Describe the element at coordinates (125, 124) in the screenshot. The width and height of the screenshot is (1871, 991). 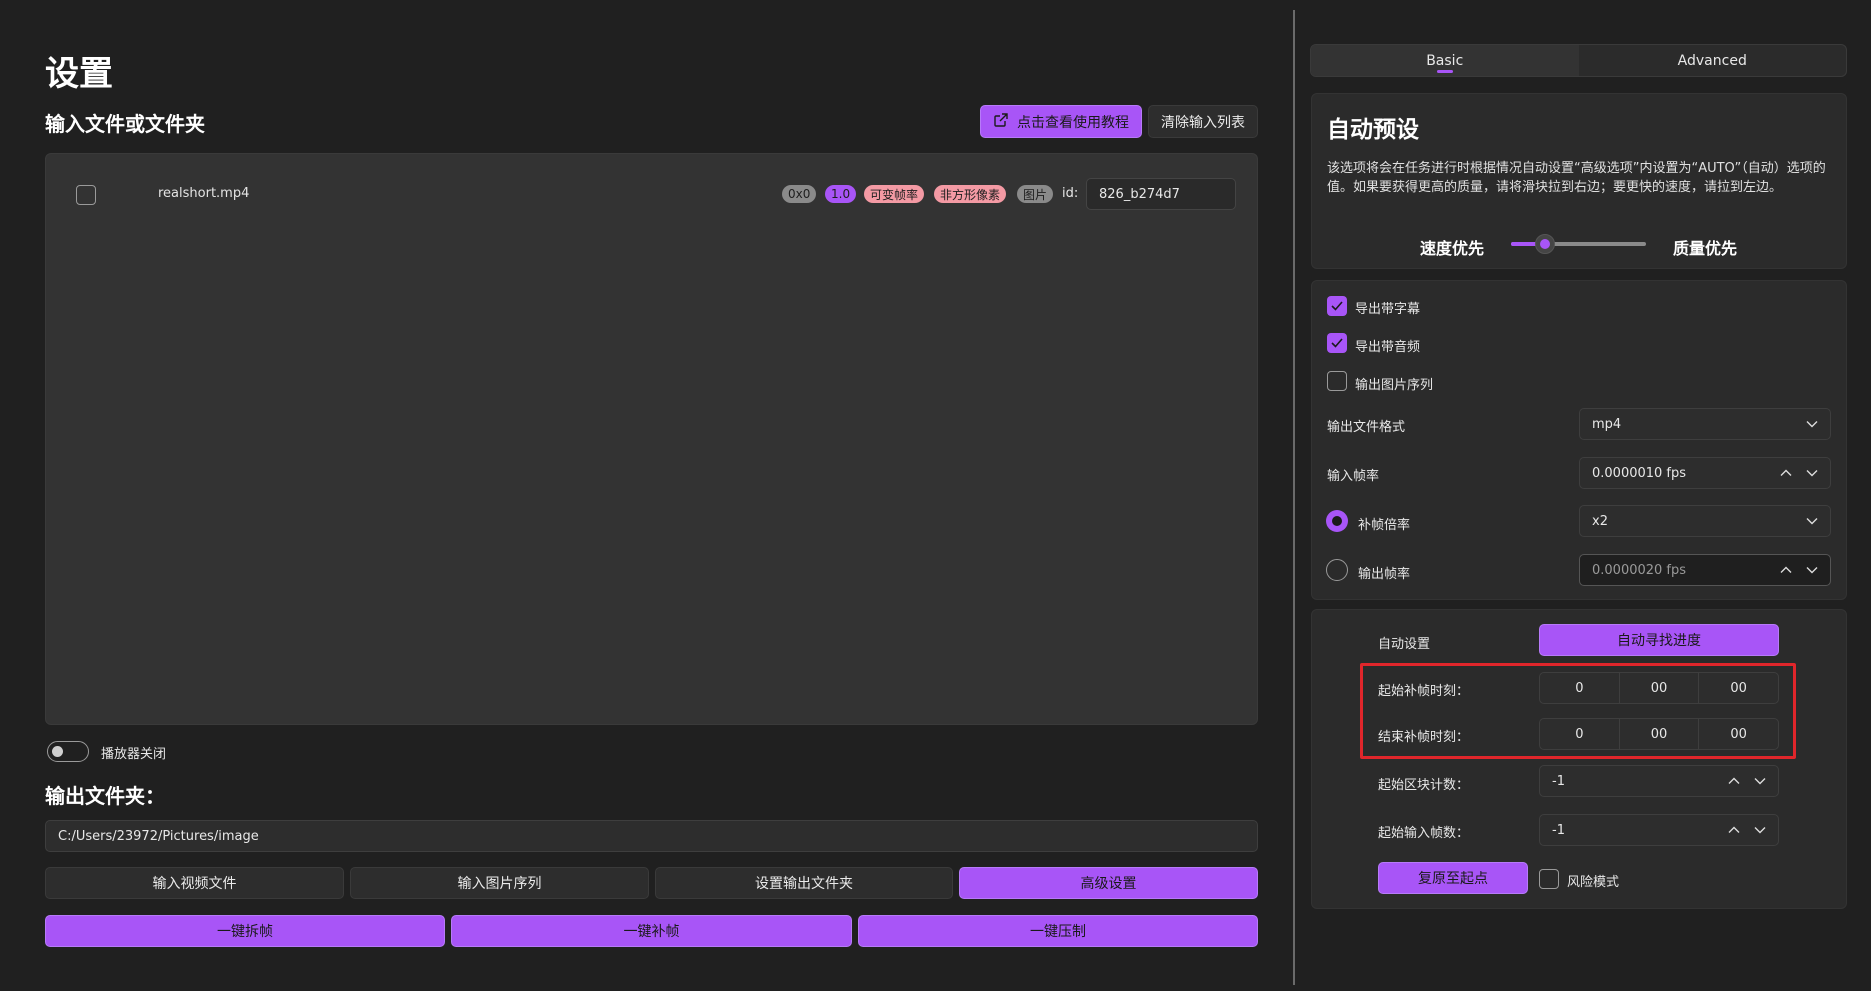
I see `input-section-title: 输入文件或文件夹` at that location.